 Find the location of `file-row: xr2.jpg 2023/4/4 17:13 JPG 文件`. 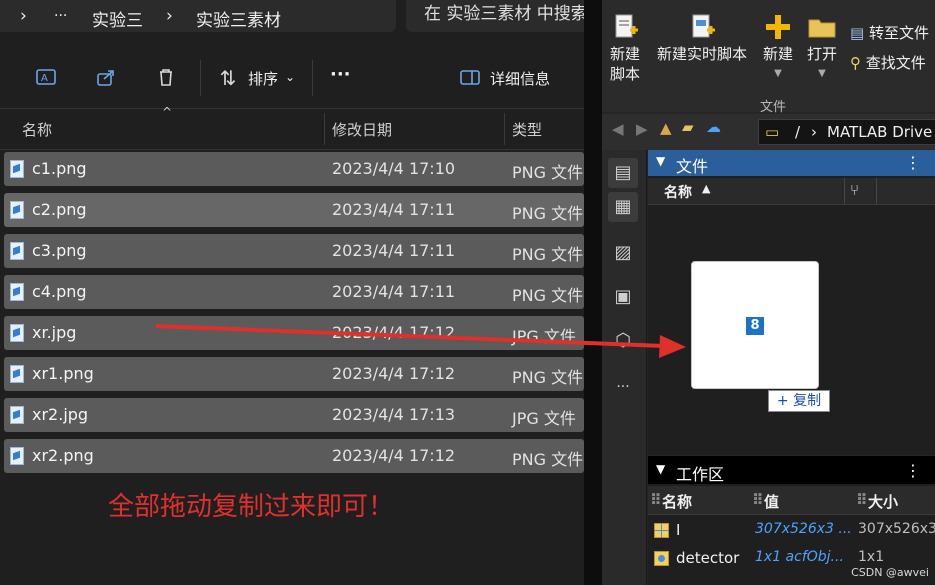

file-row: xr2.jpg 2023/4/4 17:13 JPG 文件 is located at coordinates (294, 415).